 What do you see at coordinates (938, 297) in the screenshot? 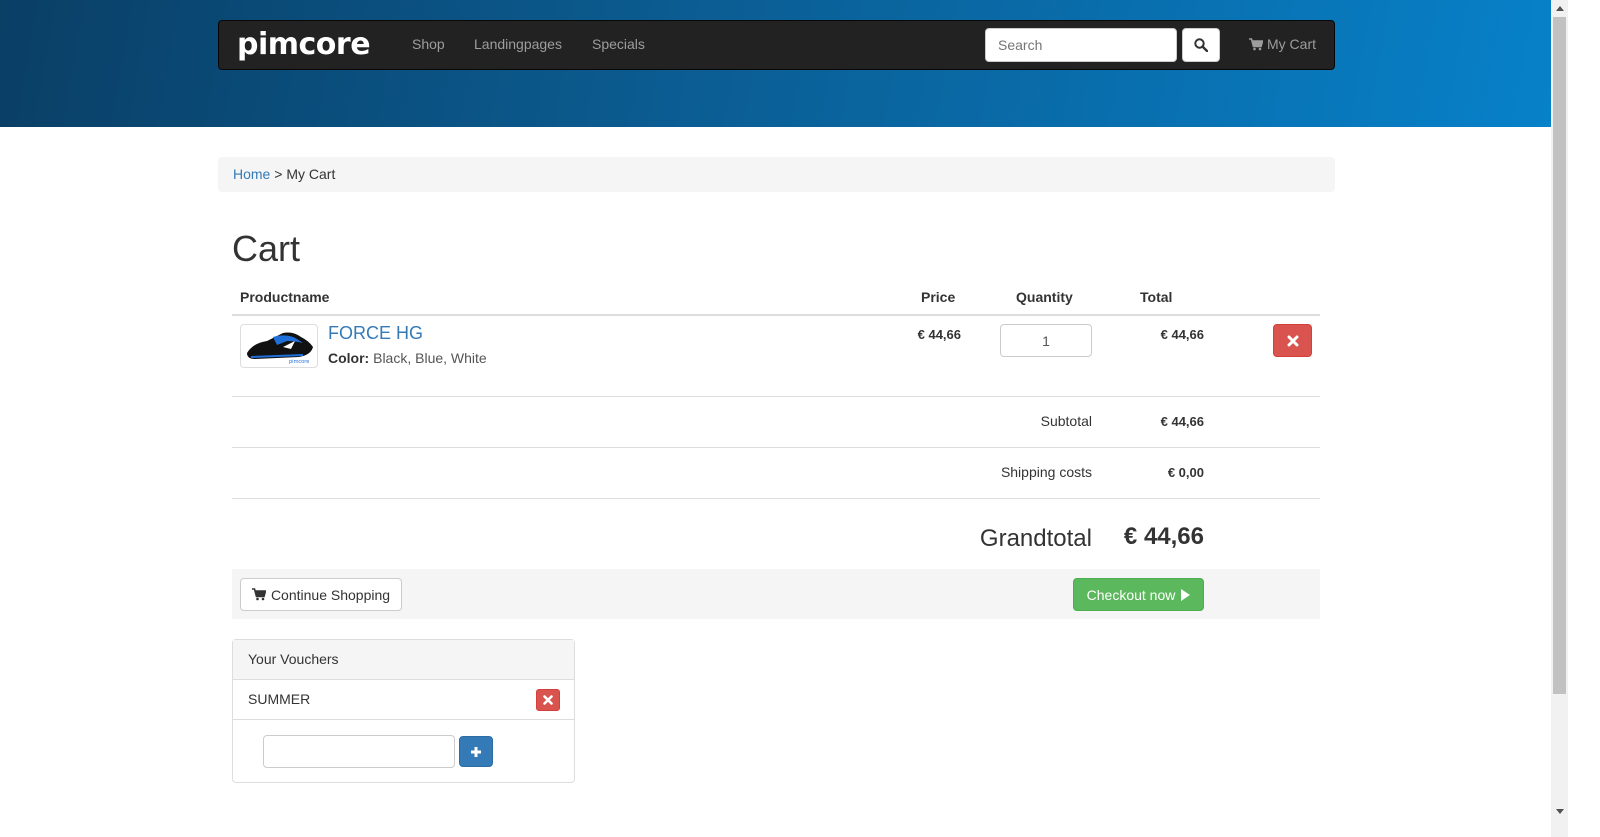
I see `header-price: Price` at bounding box center [938, 297].